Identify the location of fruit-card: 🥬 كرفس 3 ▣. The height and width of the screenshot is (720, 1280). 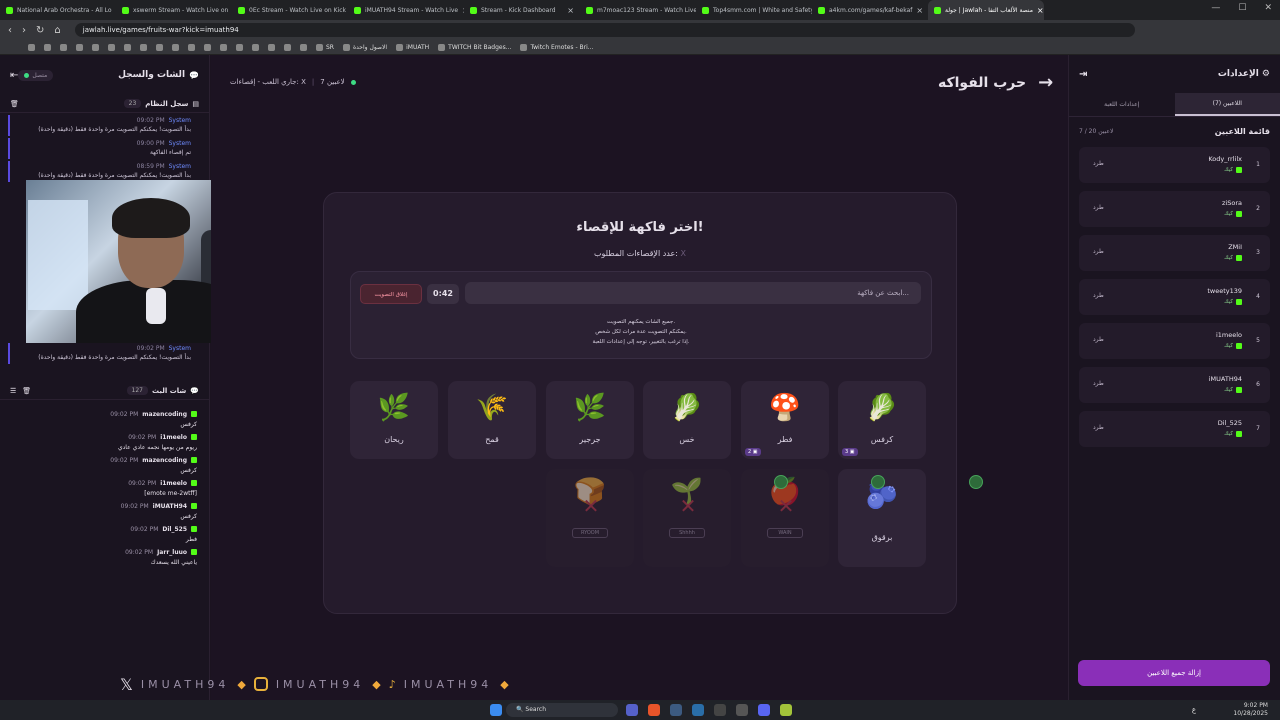
(882, 420).